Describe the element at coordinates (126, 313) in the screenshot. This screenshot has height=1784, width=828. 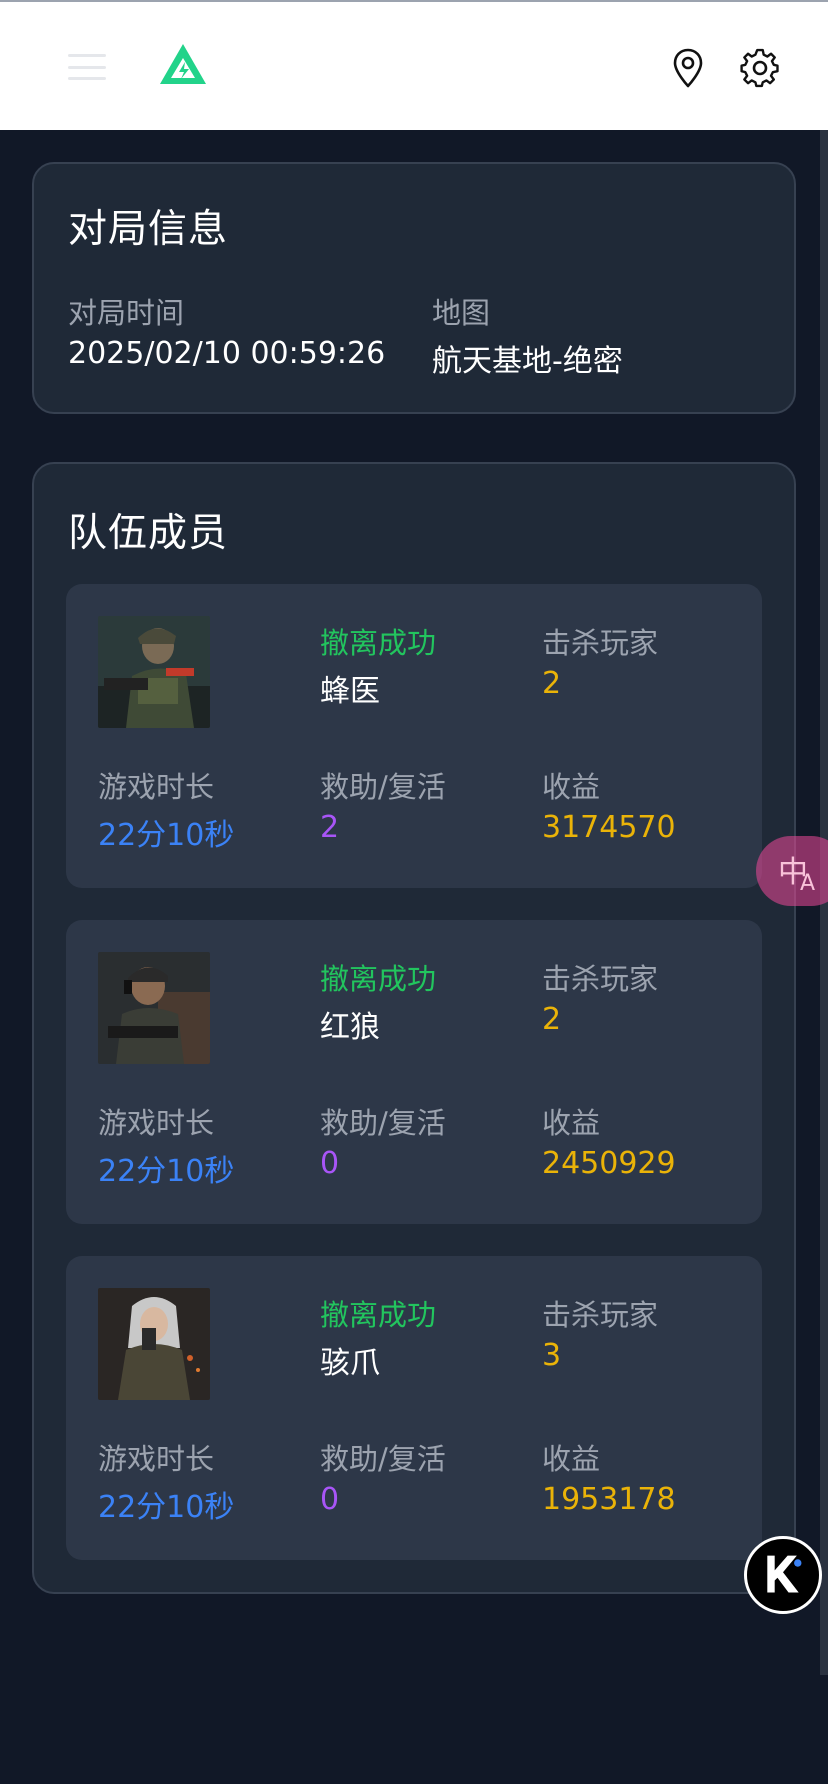
I see `match-time-label: 对局时间` at that location.